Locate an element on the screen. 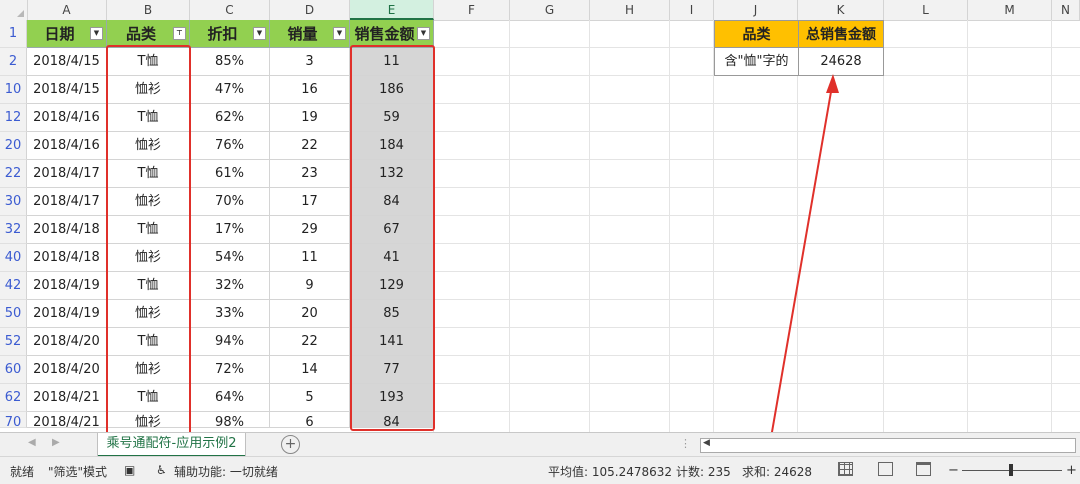 The image size is (1080, 484). status-average: 平均值: 105.2478632 is located at coordinates (610, 471).